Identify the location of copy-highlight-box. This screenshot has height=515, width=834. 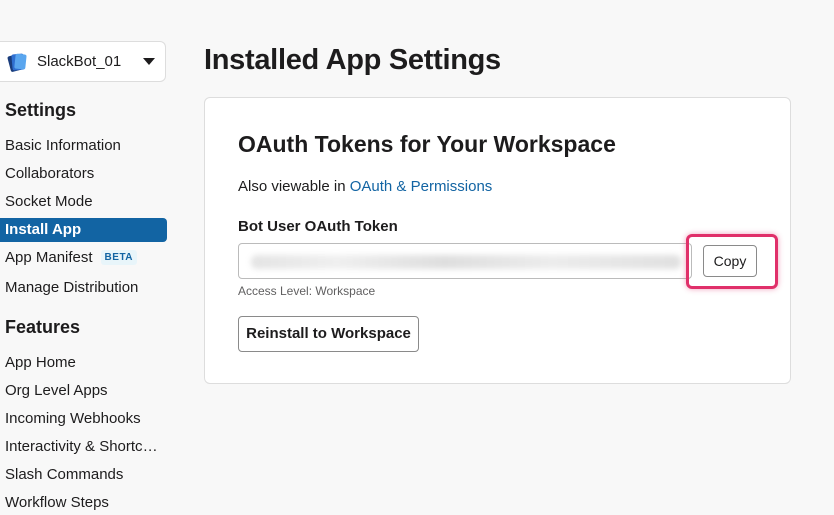
(732, 261).